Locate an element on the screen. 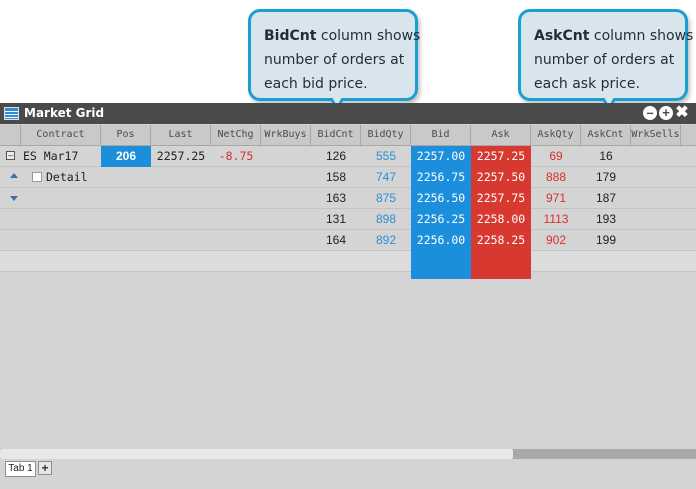 This screenshot has width=696, height=489. askqty-cell: 902 is located at coordinates (556, 240).